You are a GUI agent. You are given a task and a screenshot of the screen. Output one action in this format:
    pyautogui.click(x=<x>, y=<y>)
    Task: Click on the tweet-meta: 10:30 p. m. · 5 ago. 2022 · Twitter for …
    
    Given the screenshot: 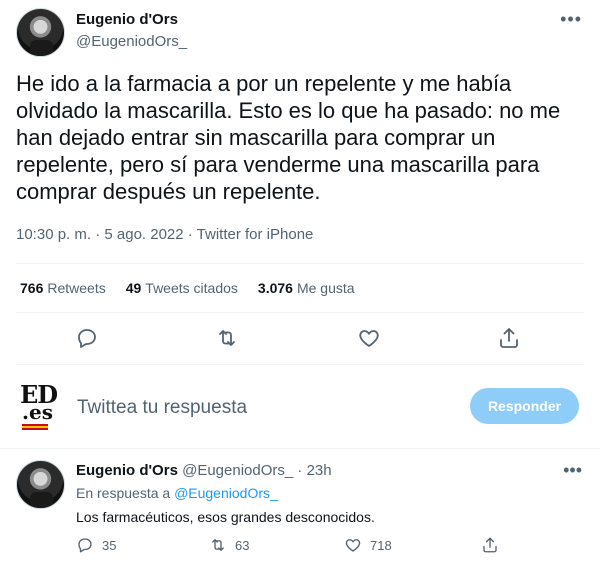 What is the action you would take?
    pyautogui.click(x=164, y=234)
    